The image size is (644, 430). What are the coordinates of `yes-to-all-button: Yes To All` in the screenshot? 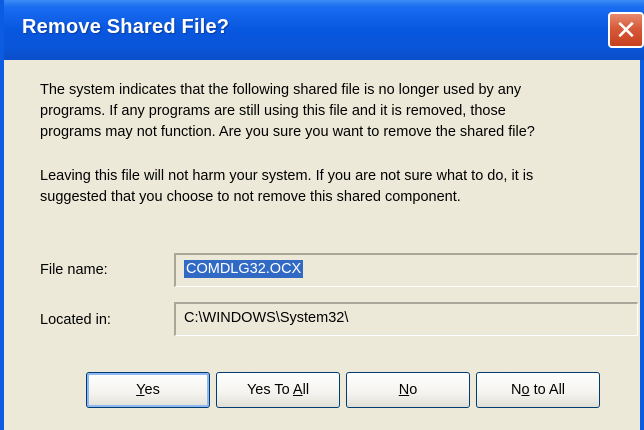 It's located at (278, 390).